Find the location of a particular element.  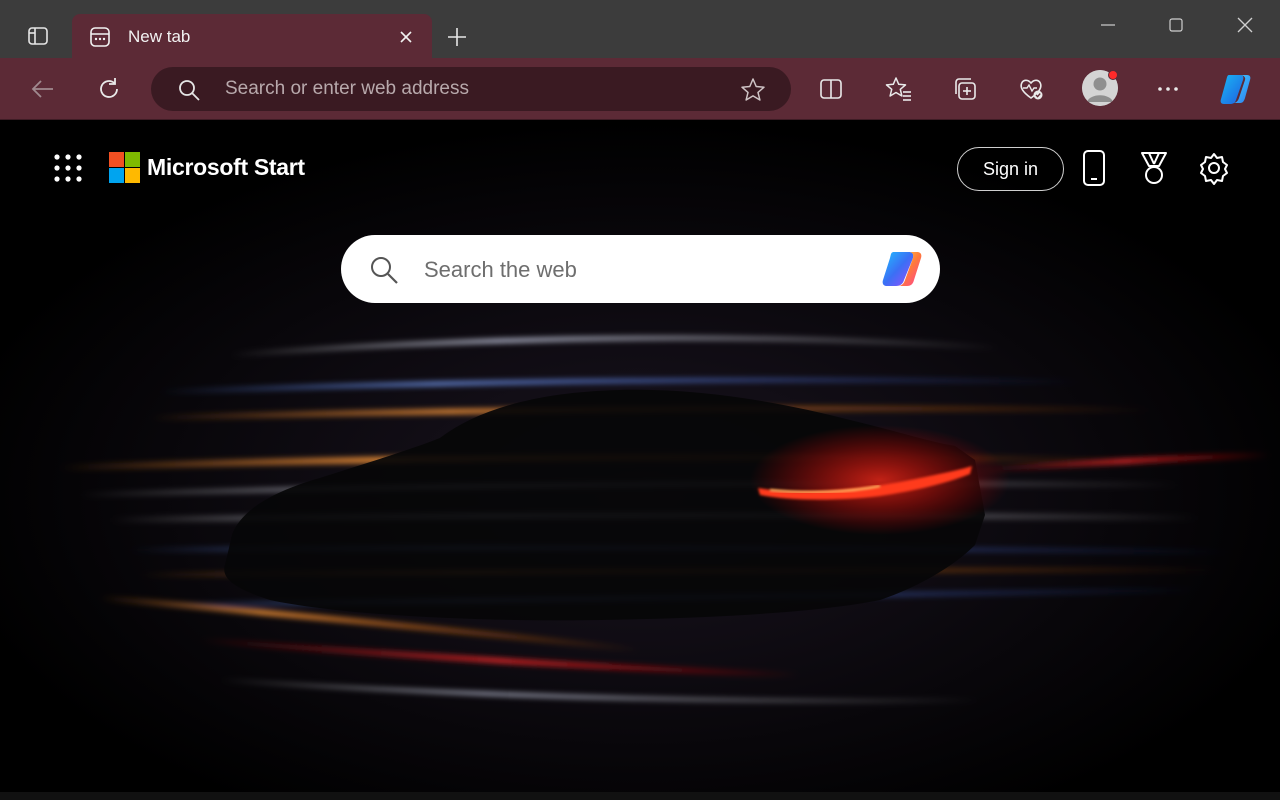

collections-button is located at coordinates (965, 89).